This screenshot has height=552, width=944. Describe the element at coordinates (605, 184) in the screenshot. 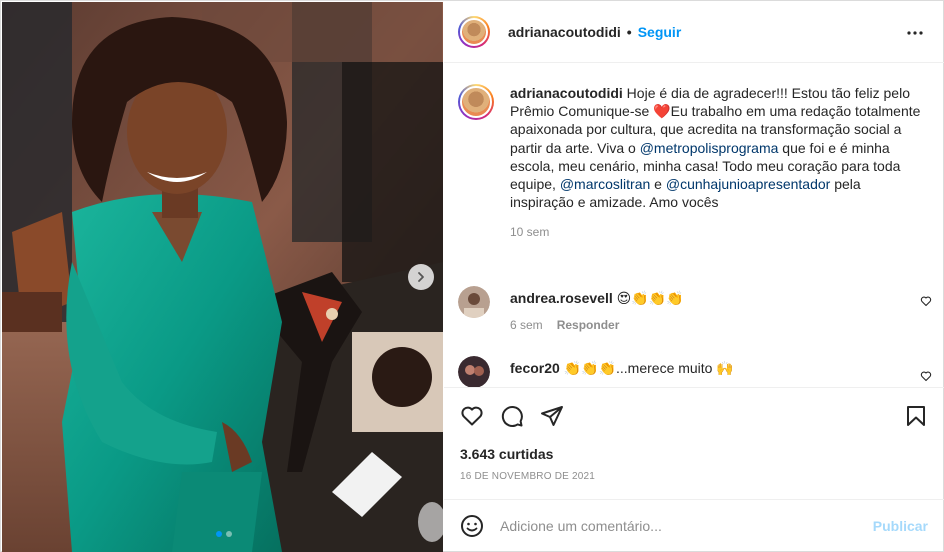

I see `mention-link: @marcoslitran` at that location.